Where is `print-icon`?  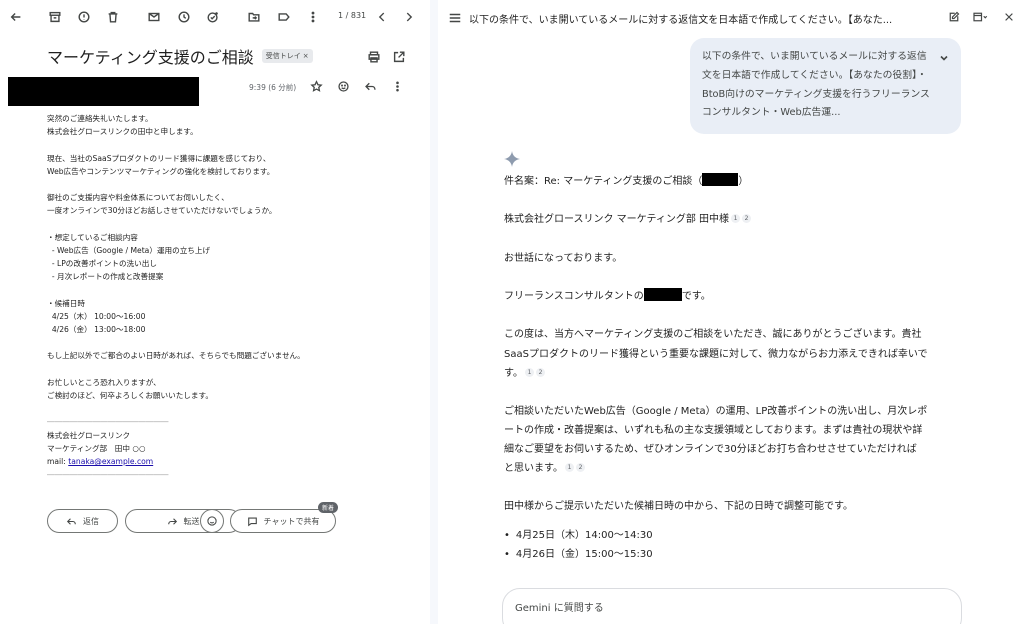
print-icon is located at coordinates (374, 56).